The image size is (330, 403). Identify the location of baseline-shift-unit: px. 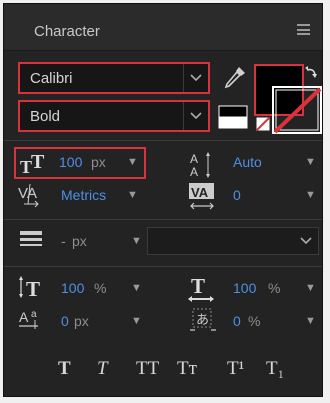
(81, 321).